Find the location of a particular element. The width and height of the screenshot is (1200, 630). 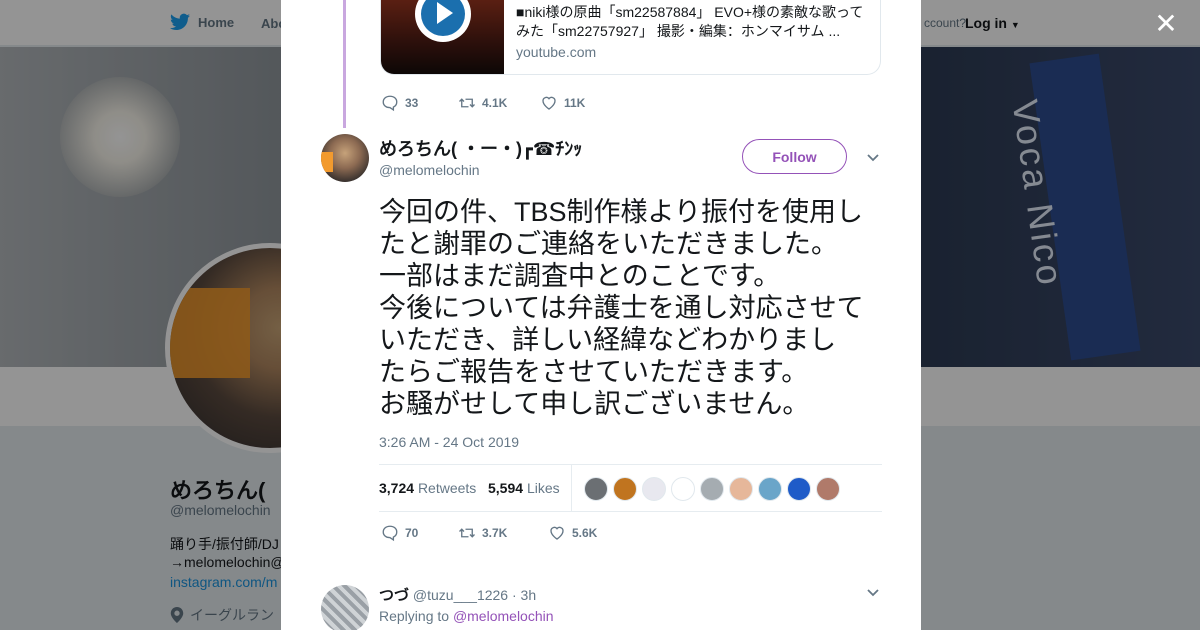

reply-button: 33 is located at coordinates (419, 103).